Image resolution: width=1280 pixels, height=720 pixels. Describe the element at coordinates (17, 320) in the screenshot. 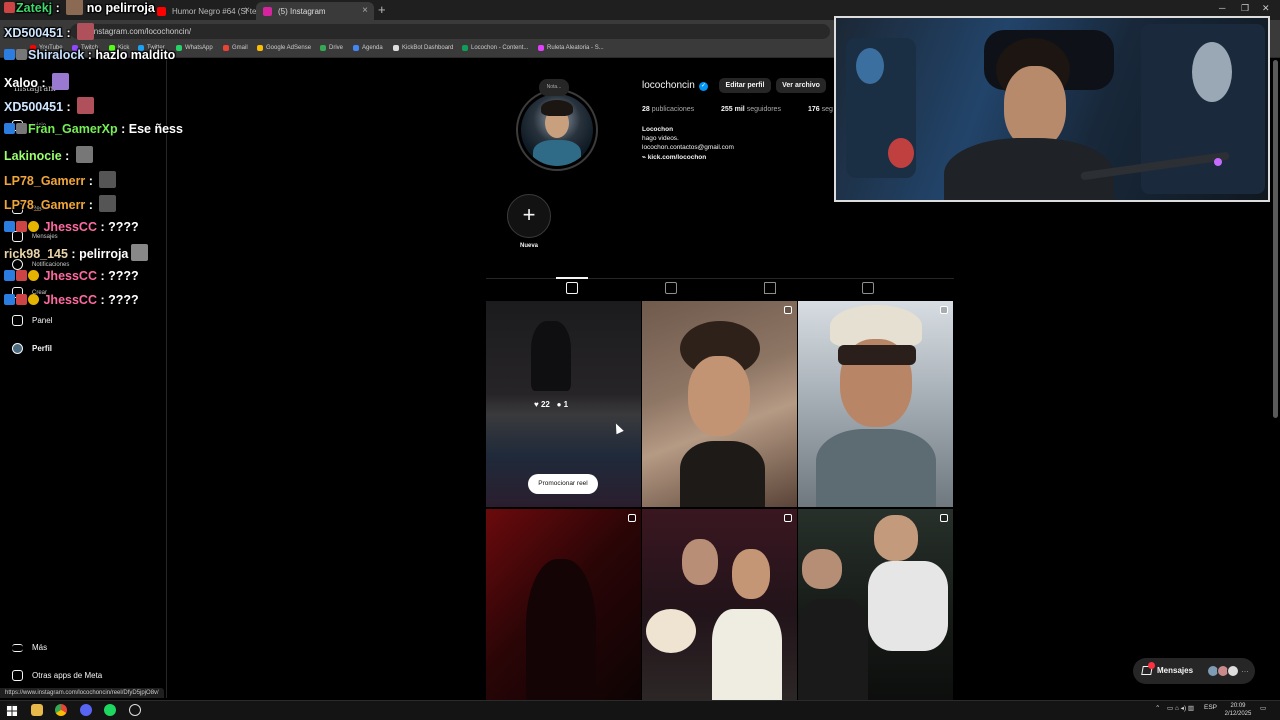

I see `chart-icon` at that location.